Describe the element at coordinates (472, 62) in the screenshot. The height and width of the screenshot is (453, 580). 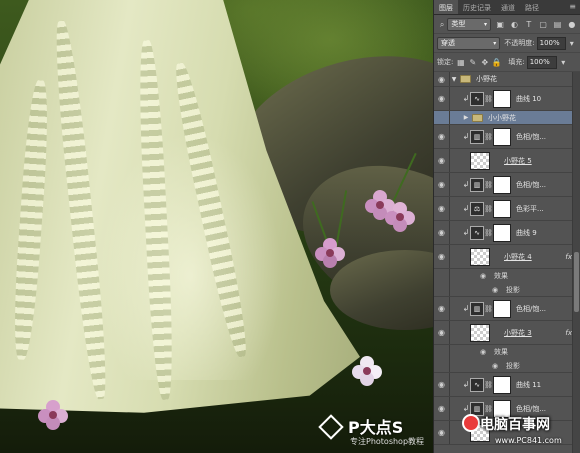
I see `lock-brush-icon: ✎` at that location.